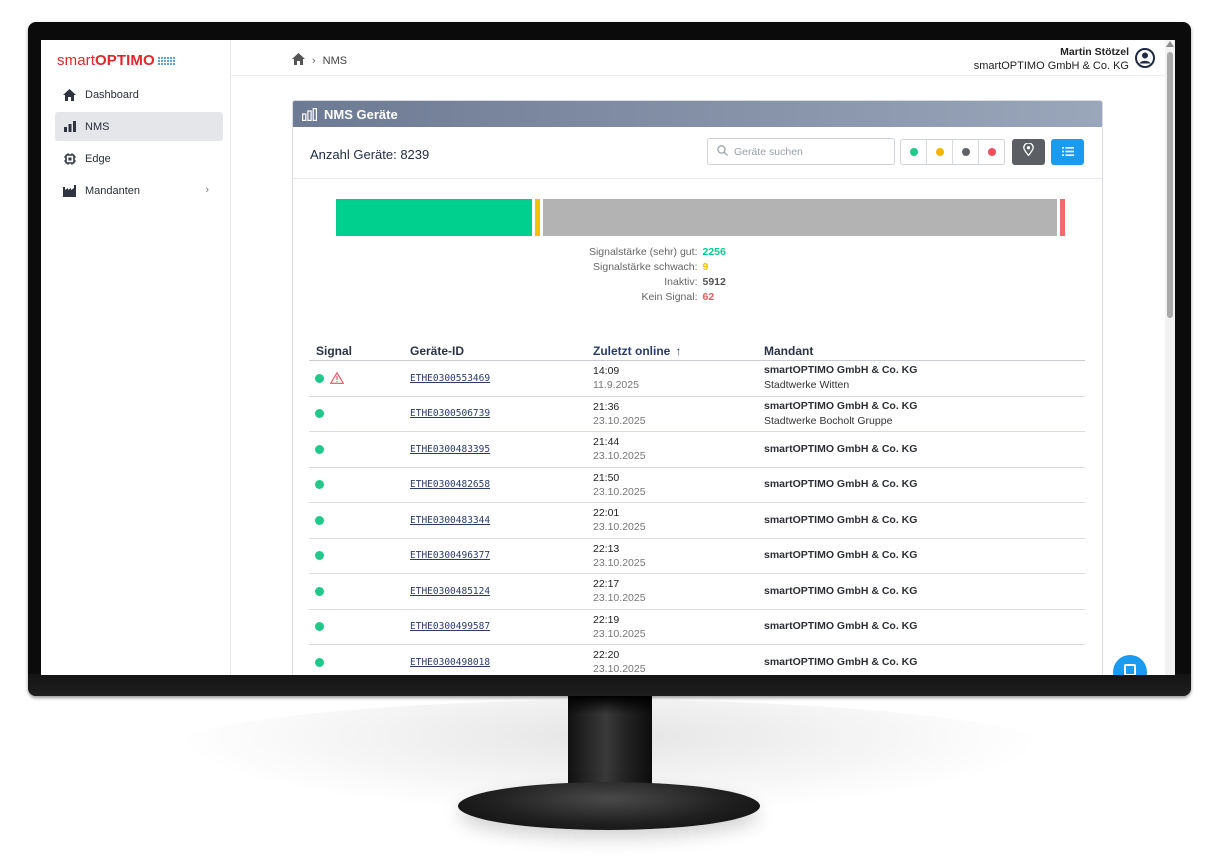 This screenshot has height=860, width=1218. I want to click on sidebar-item-mandanten: Mandanten ›, so click(139, 190).